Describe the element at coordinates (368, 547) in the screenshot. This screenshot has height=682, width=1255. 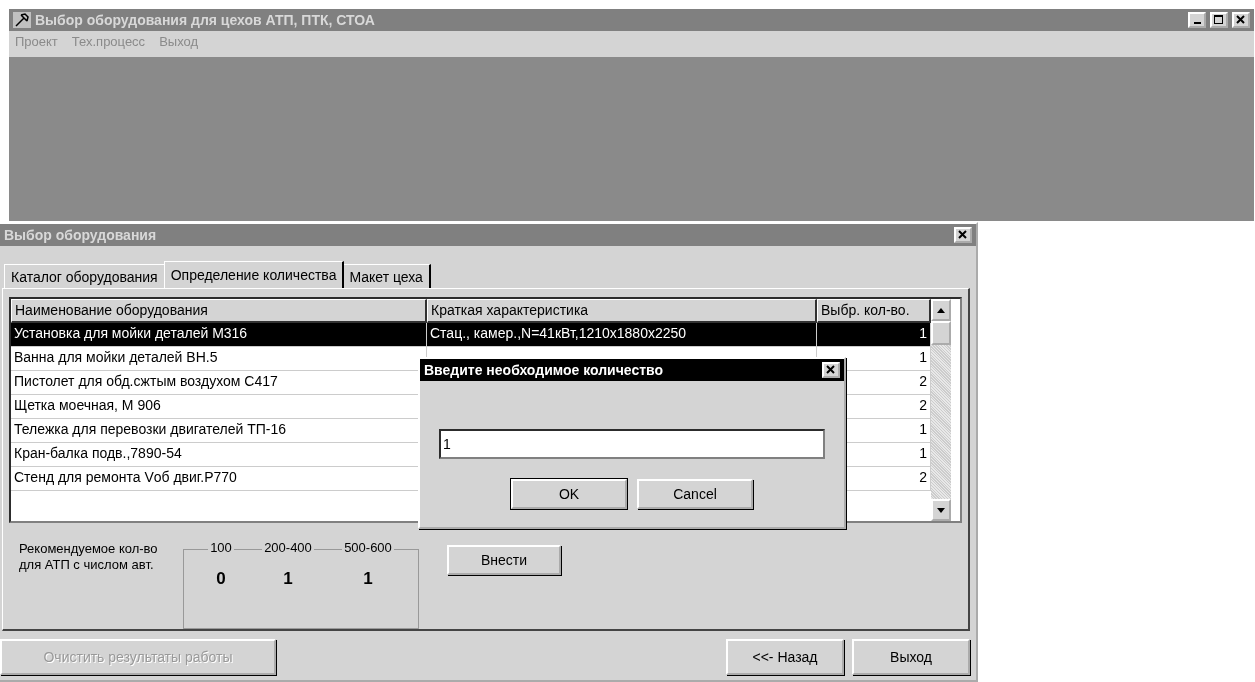
I see `range-label: 500-600` at that location.